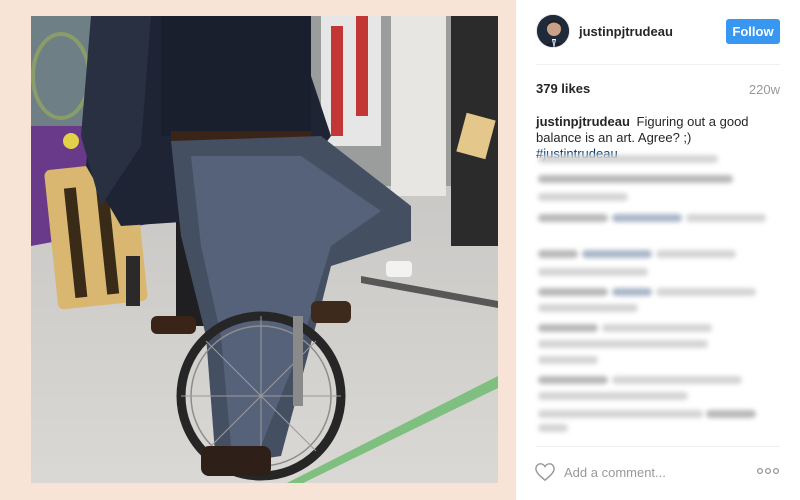 This screenshot has width=800, height=500. I want to click on post-header: justinpjtrudeau Follow, so click(658, 32).